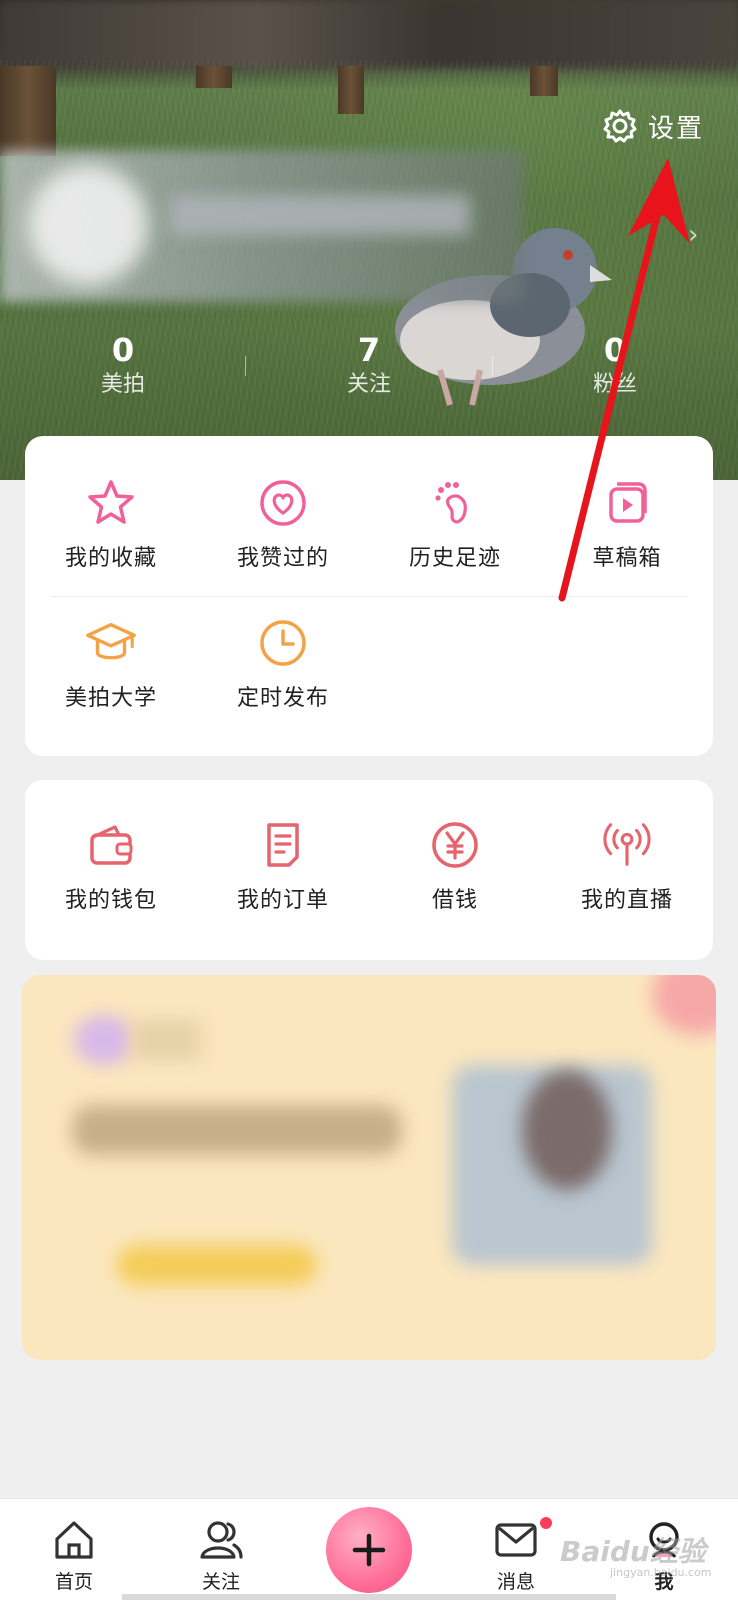 The width and height of the screenshot is (738, 1601). Describe the element at coordinates (546, 1523) in the screenshot. I see `message-badge-dot` at that location.